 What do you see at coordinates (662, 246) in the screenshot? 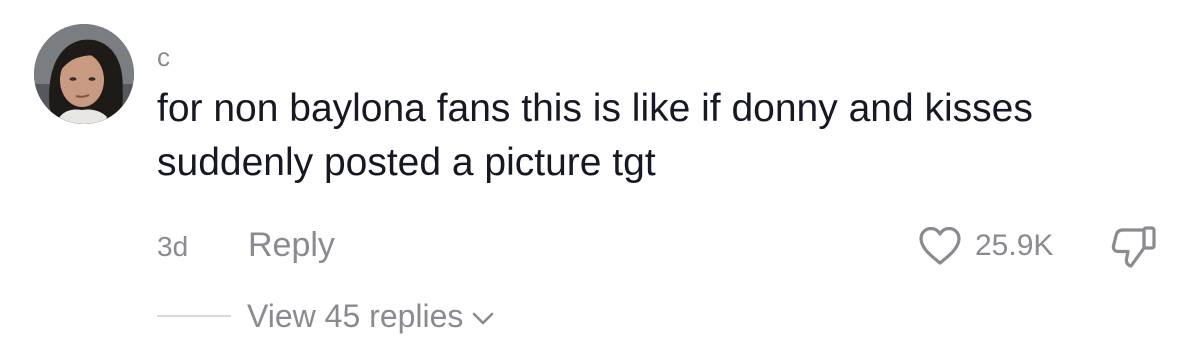
I see `comment-actions: 3d Reply 25.9K` at bounding box center [662, 246].